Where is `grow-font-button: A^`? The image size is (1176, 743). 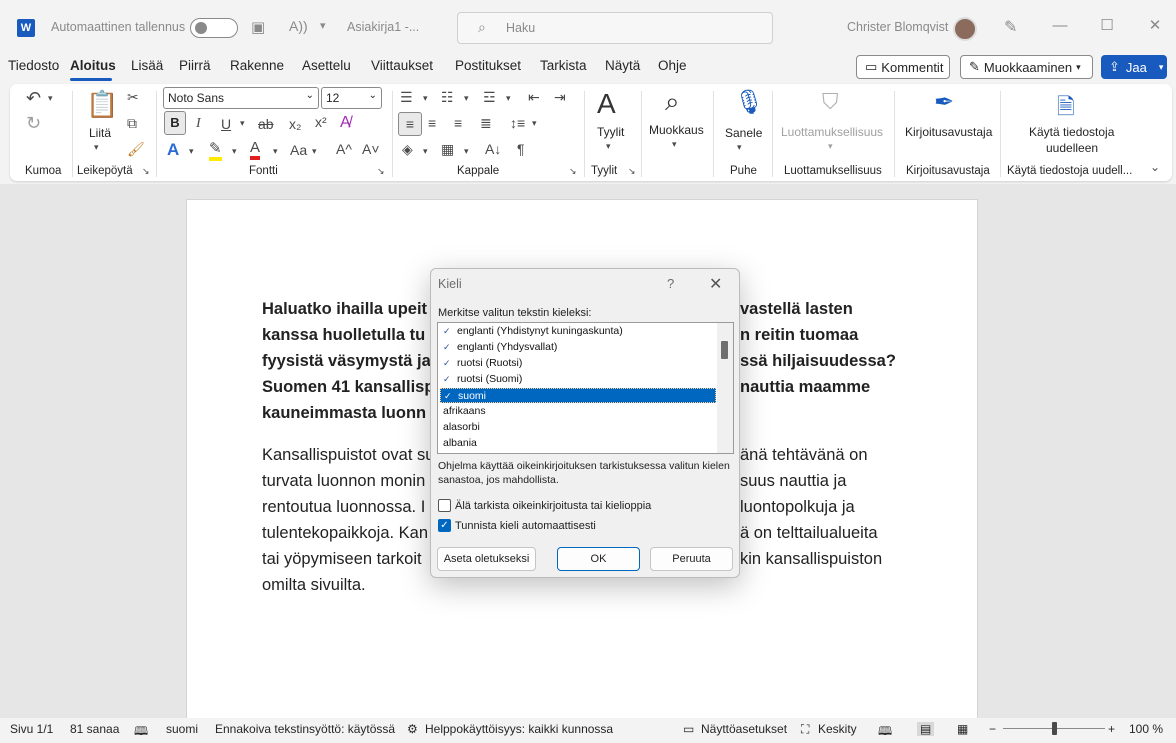 grow-font-button: A^ is located at coordinates (344, 149).